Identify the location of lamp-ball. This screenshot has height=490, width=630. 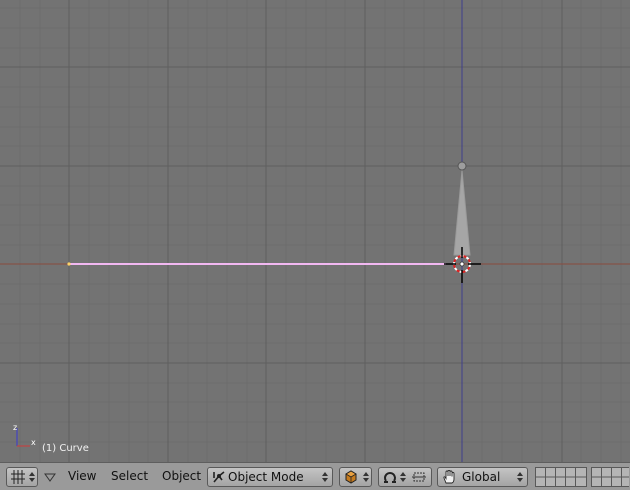
(462, 166).